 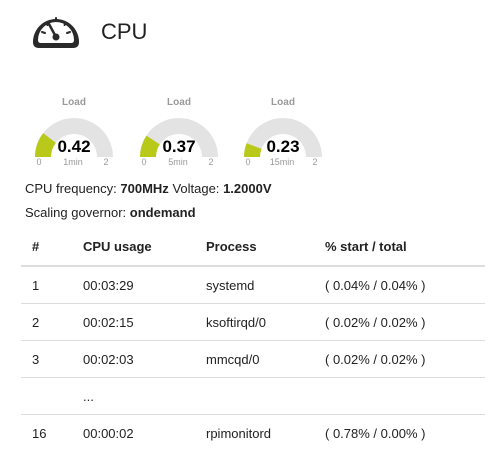 I want to click on row-cpu-usage: 00:03:29, so click(x=108, y=285).